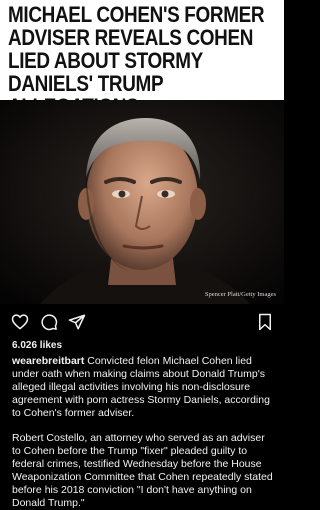 The image size is (320, 510). Describe the element at coordinates (37, 345) in the screenshot. I see `like-count: 6.026 likes` at that location.